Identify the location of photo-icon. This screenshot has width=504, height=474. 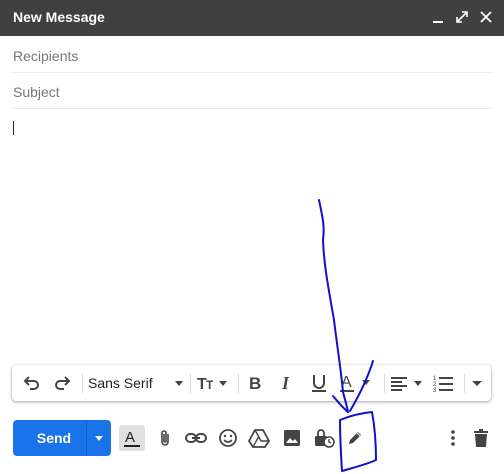
(292, 438).